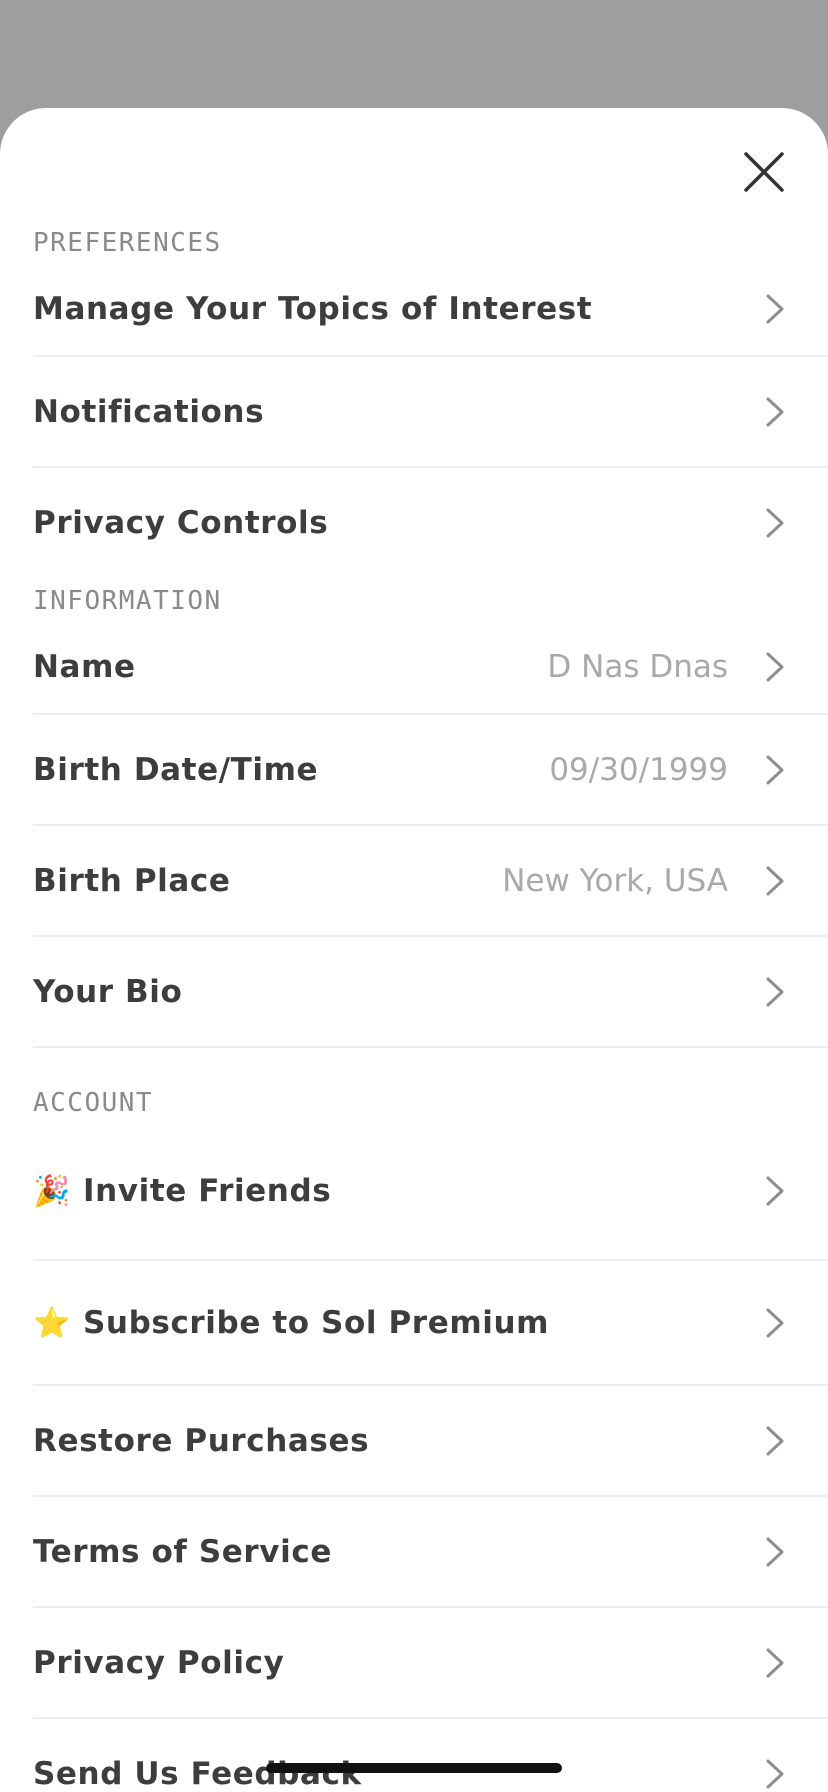 The image size is (828, 1792). What do you see at coordinates (430, 667) in the screenshot?
I see `row-name: Name D Nas Dnas` at bounding box center [430, 667].